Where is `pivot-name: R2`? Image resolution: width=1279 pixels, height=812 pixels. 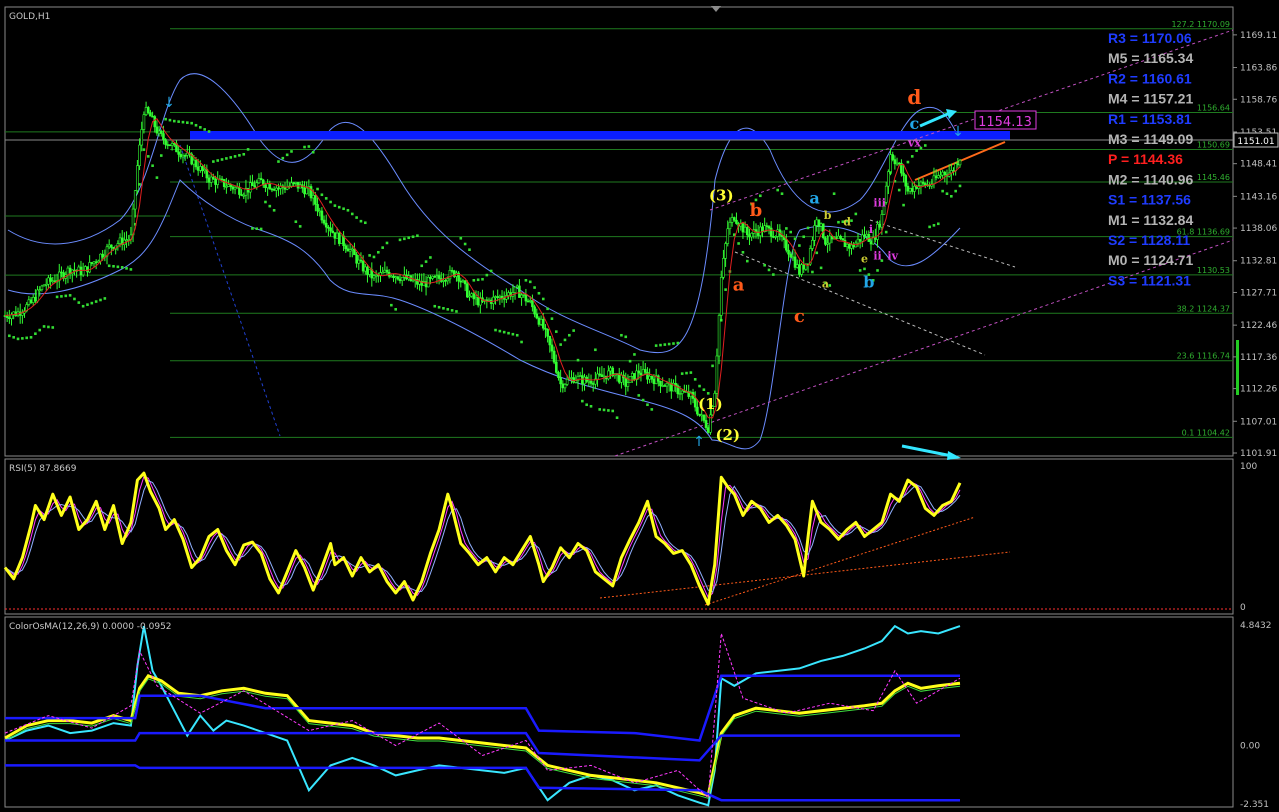 pivot-name: R2 is located at coordinates (1117, 78).